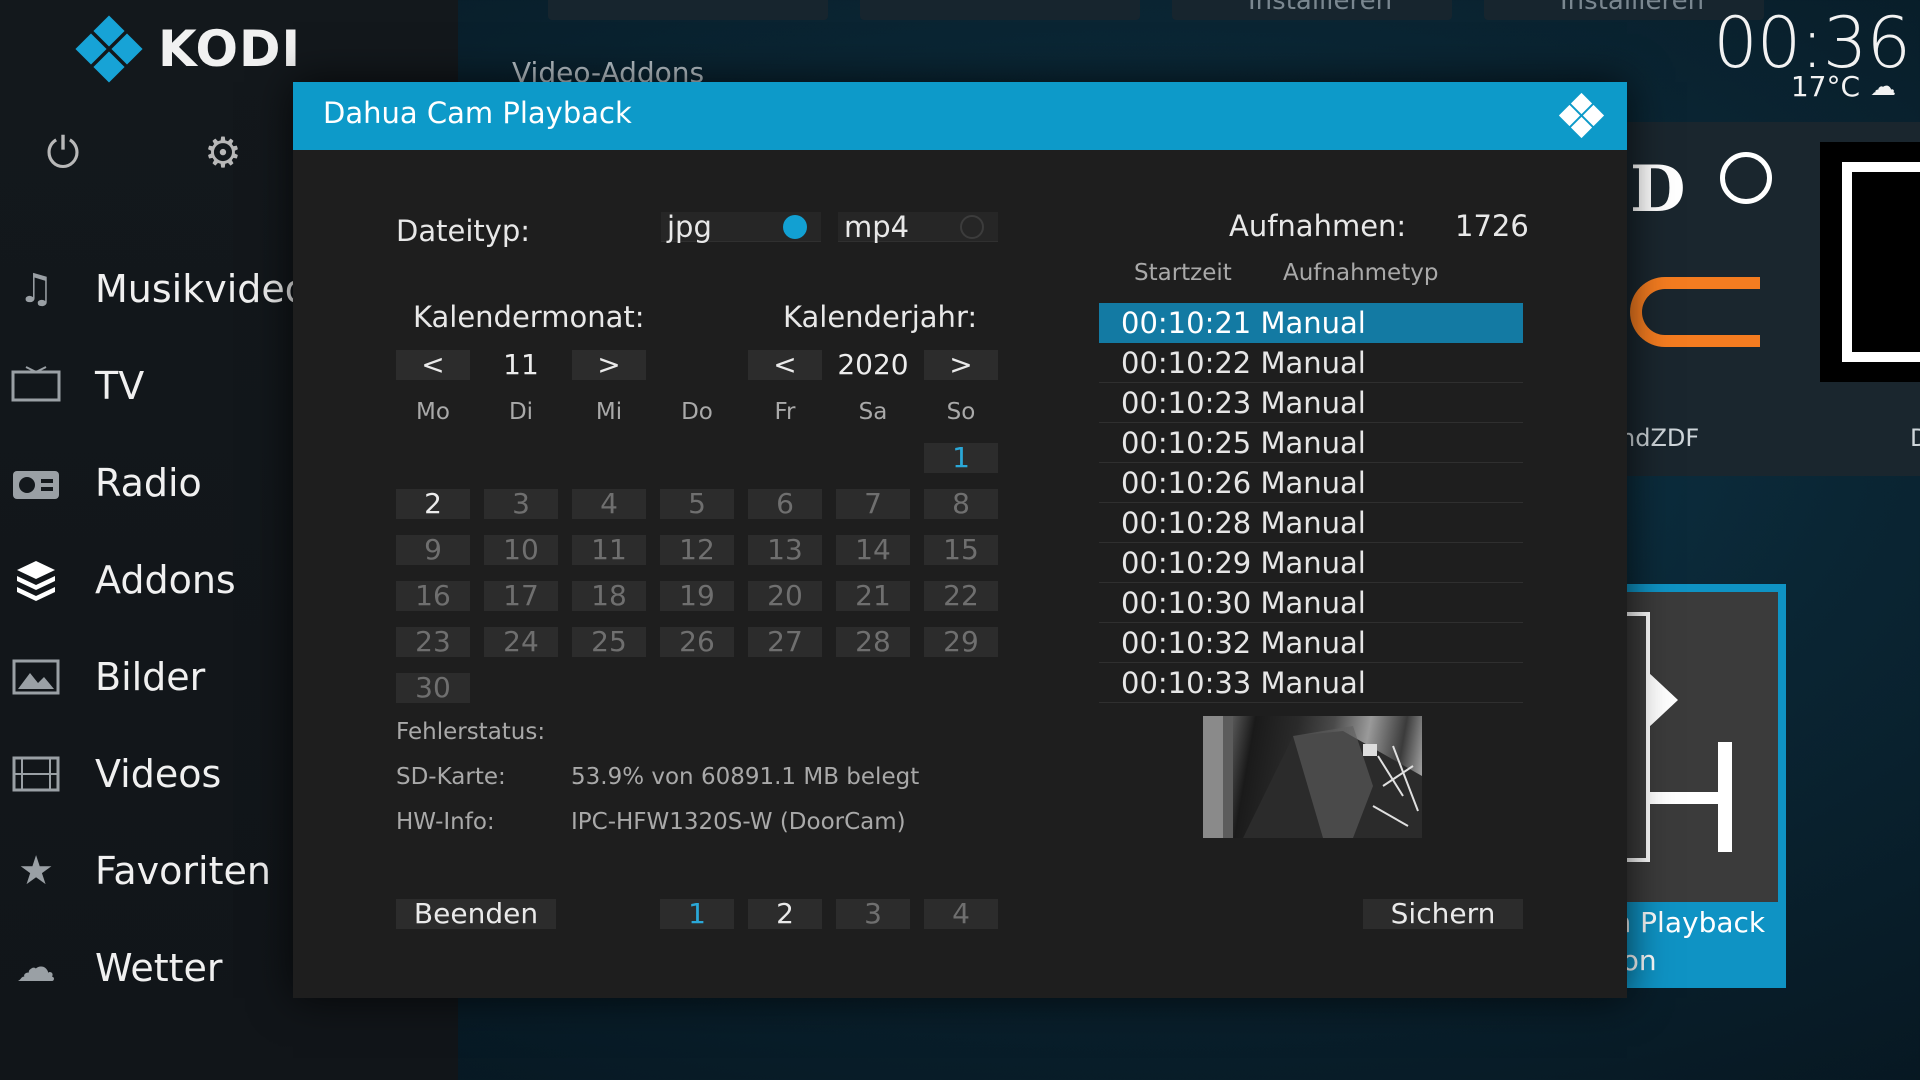  Describe the element at coordinates (972, 227) in the screenshot. I see `radio-unselected-icon` at that location.